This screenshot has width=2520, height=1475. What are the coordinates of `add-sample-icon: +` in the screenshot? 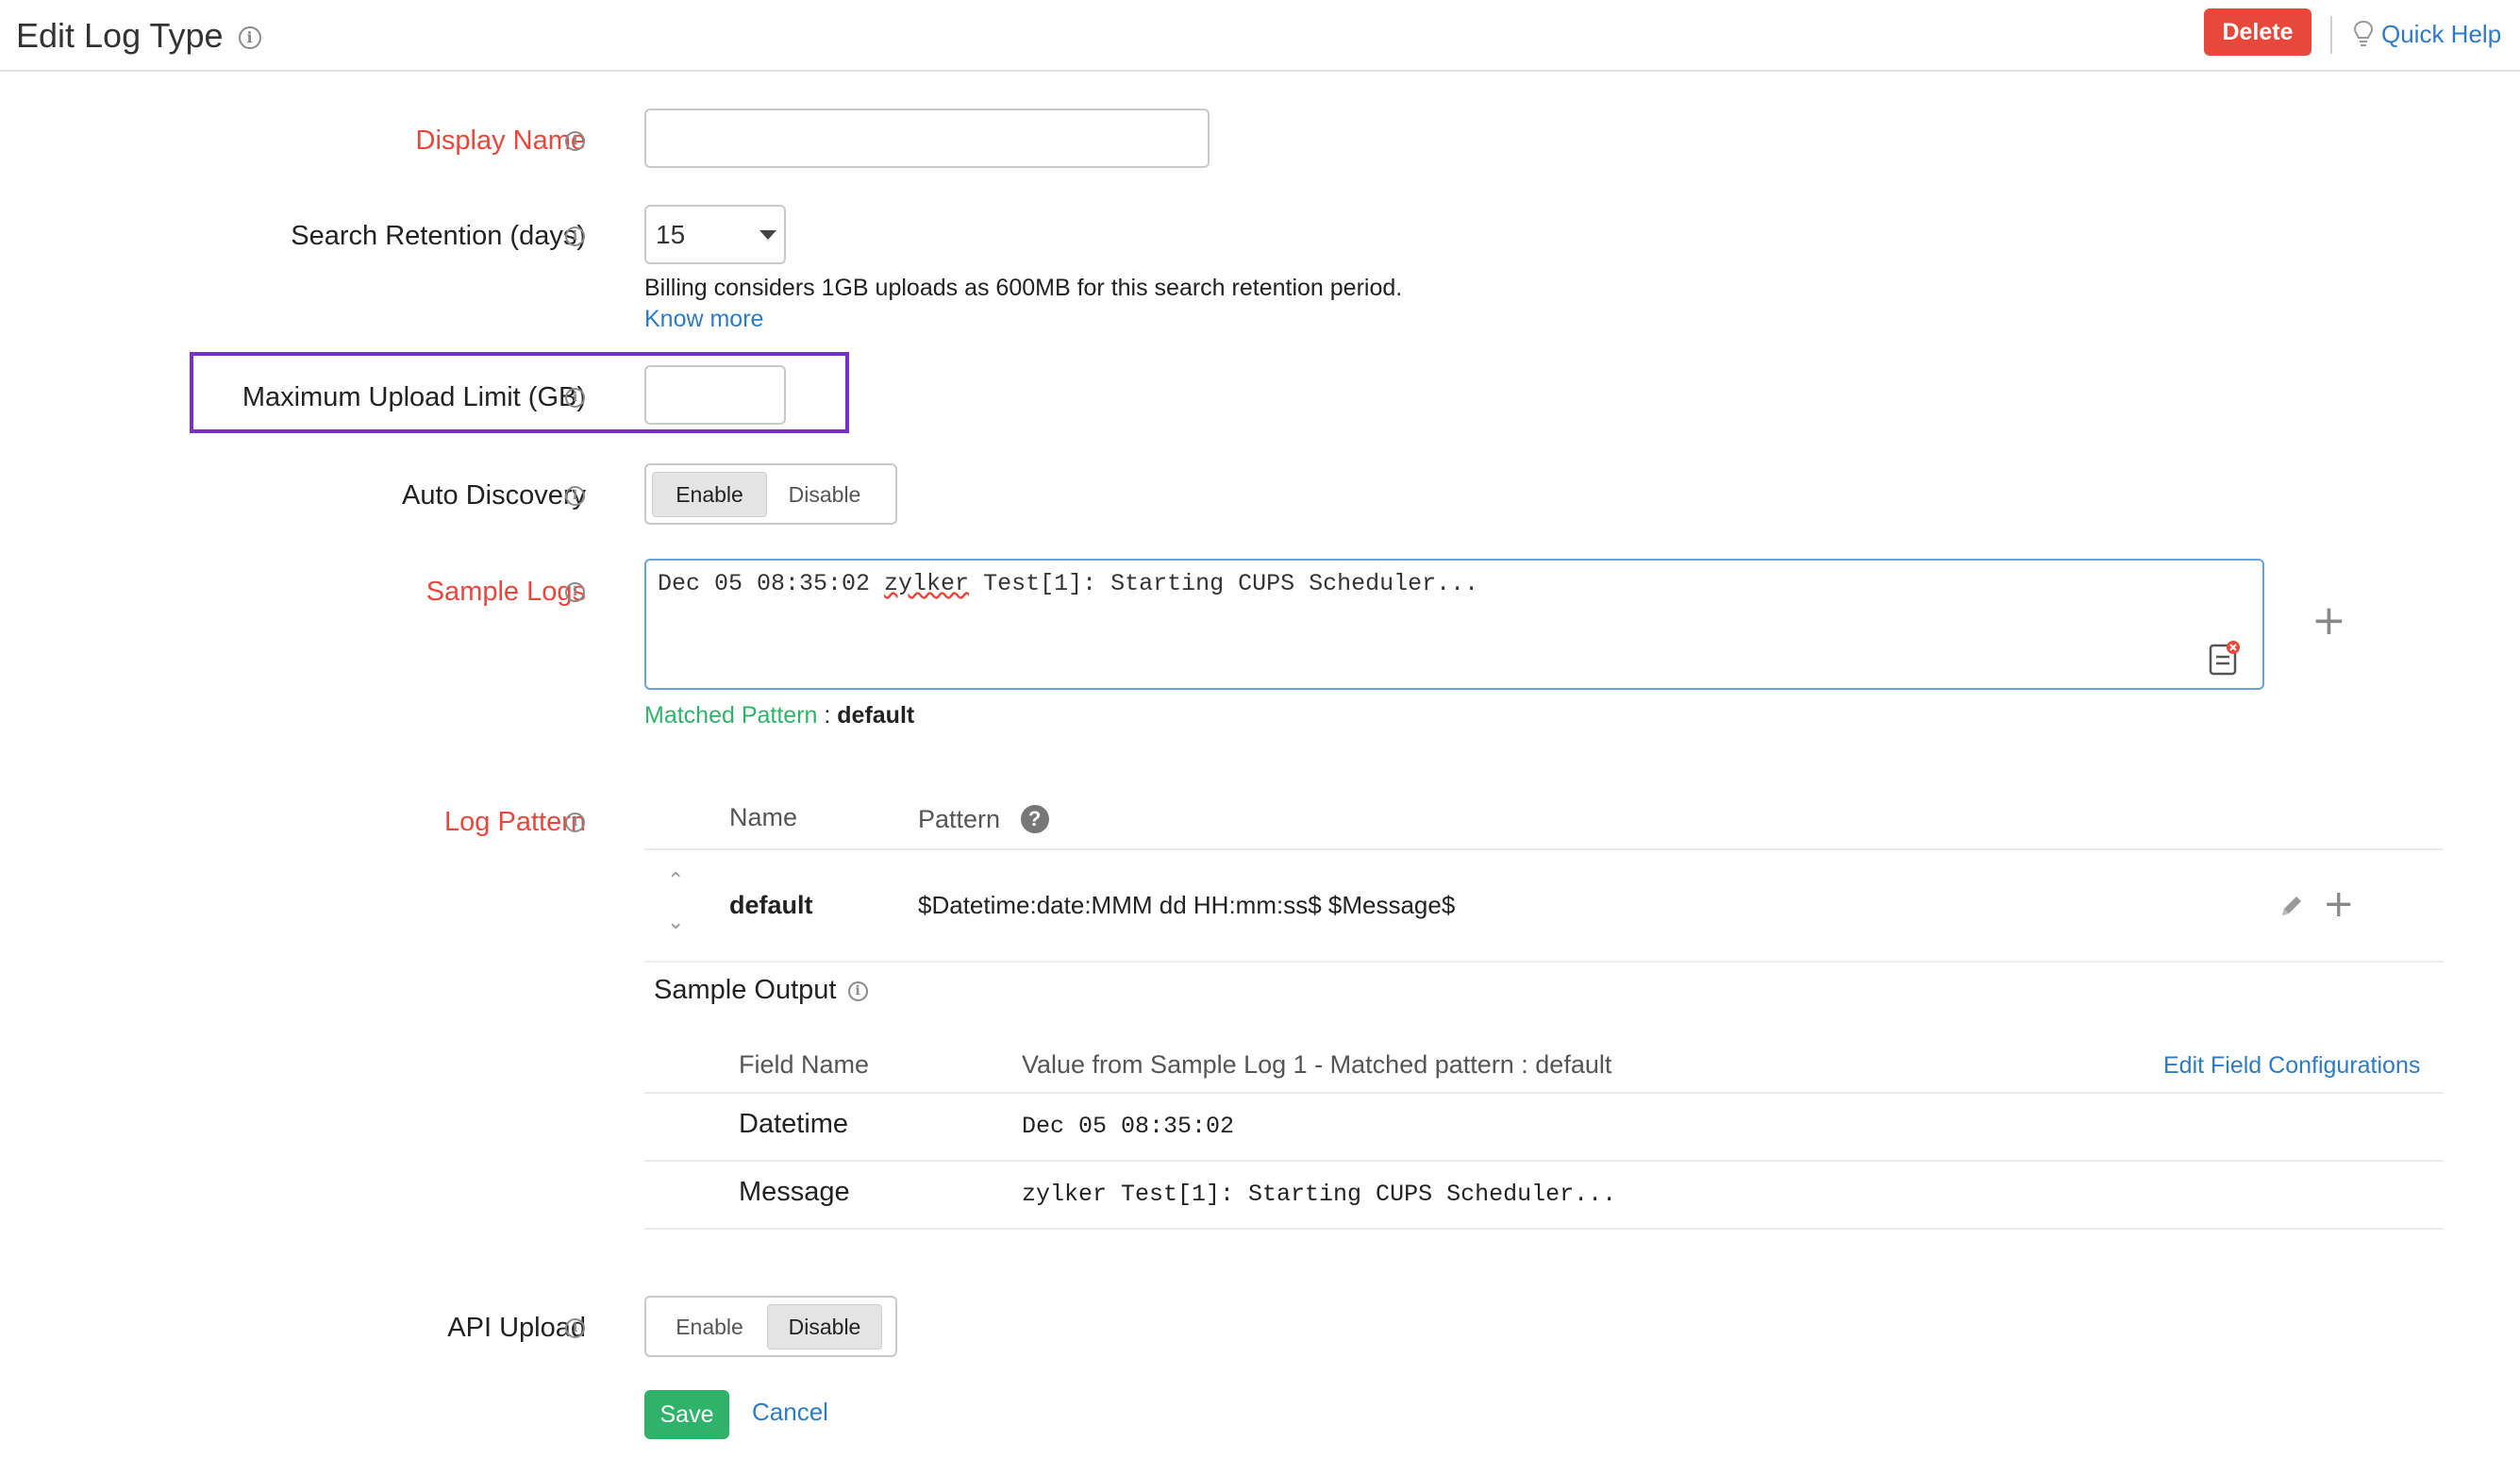 It's located at (2328, 621).